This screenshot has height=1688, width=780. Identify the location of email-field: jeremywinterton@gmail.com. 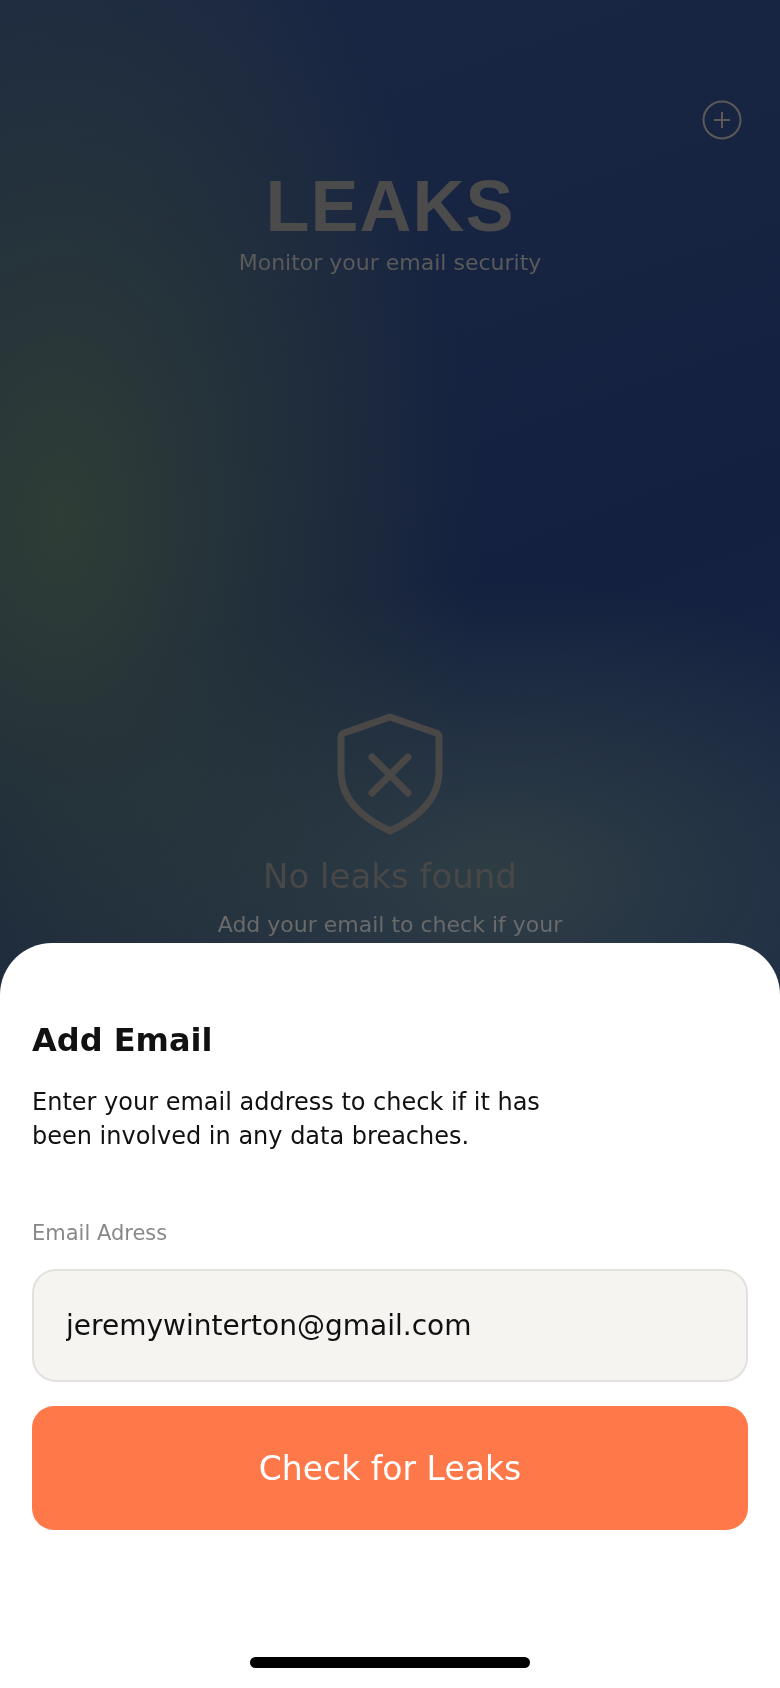
(390, 1325).